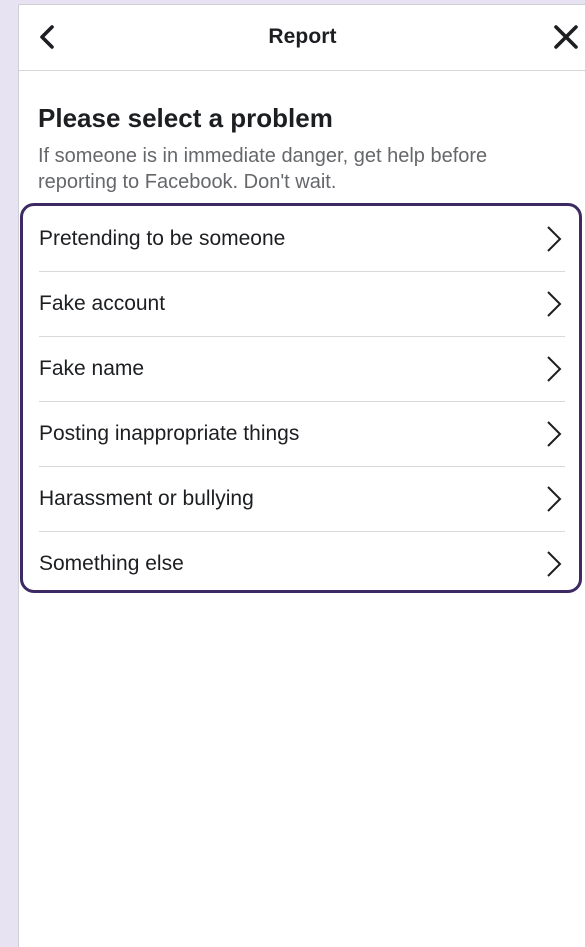  I want to click on option-posting-inappropriate-things: Posting inappropriate things, so click(302, 434).